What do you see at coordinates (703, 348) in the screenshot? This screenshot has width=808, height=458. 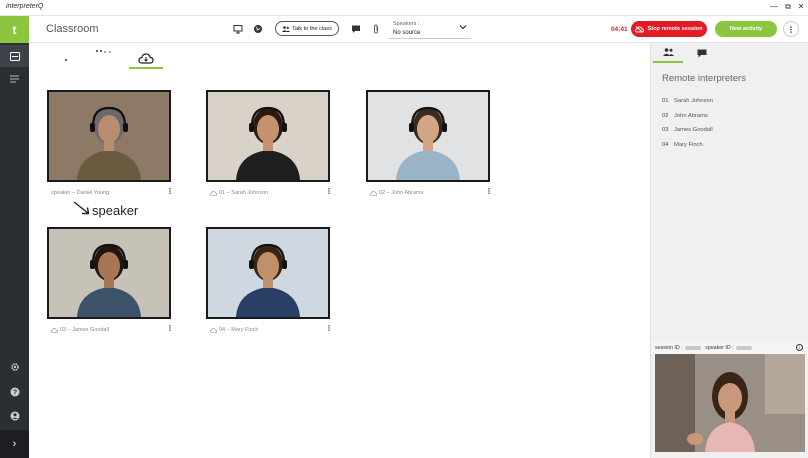 I see `session-ids: session ID : speaker ID :` at bounding box center [703, 348].